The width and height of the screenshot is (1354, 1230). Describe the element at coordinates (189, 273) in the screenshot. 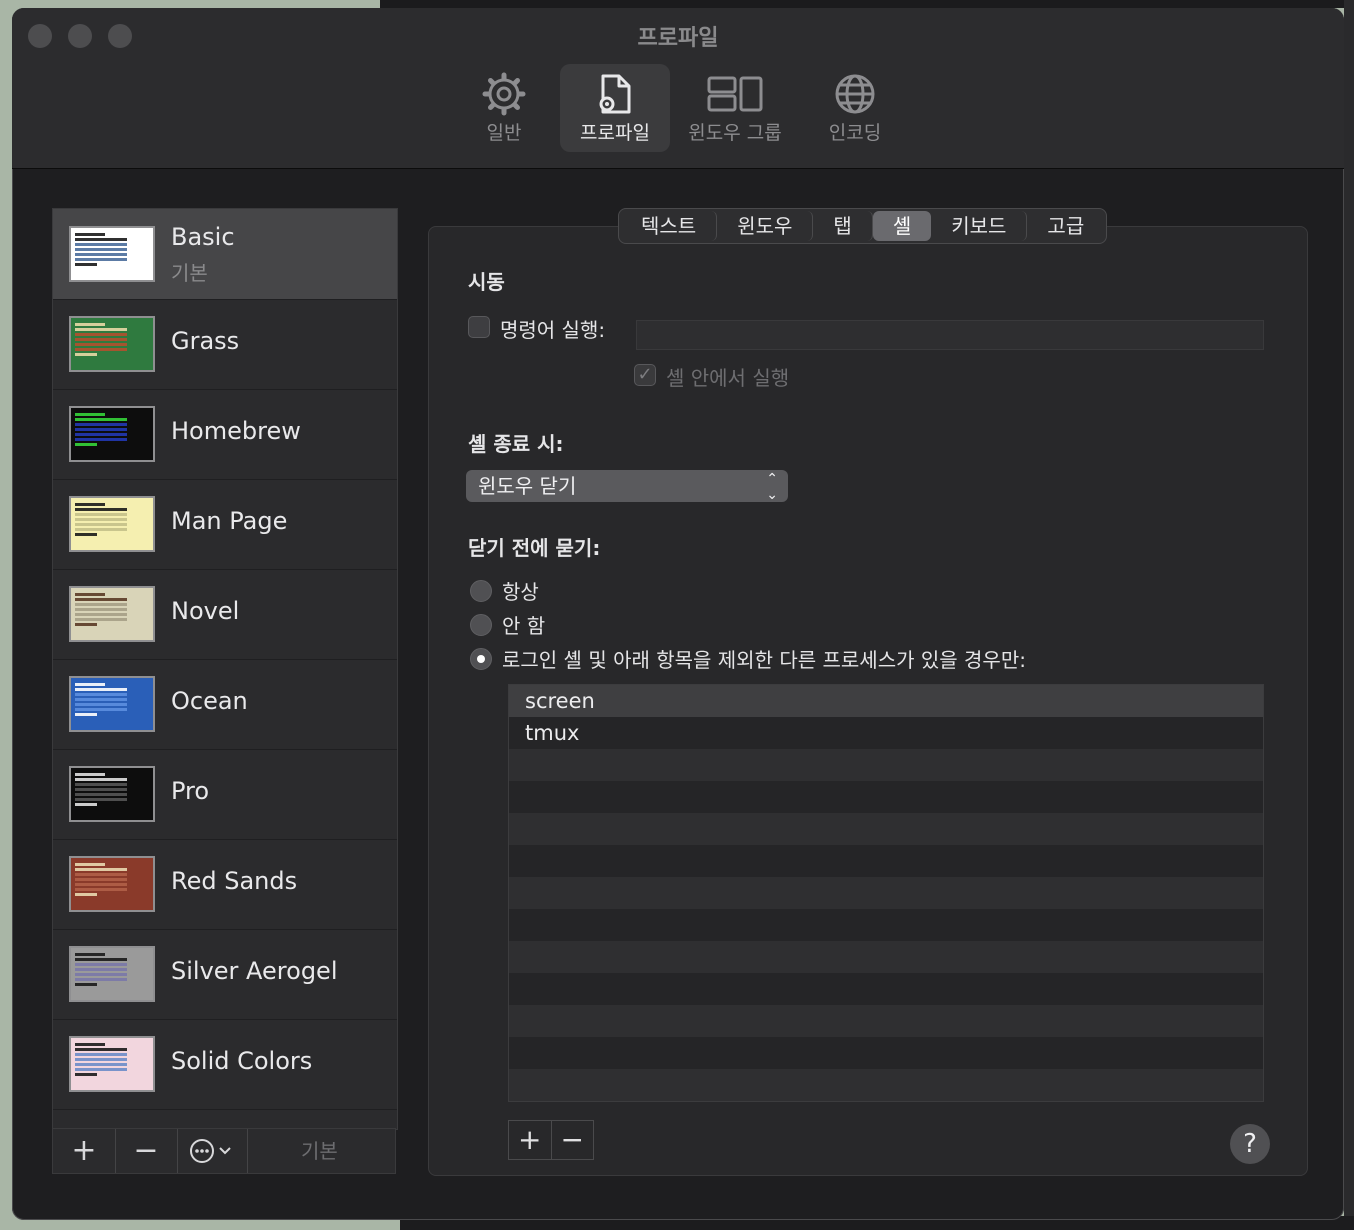

I see `profile-default-badge: 기본` at that location.